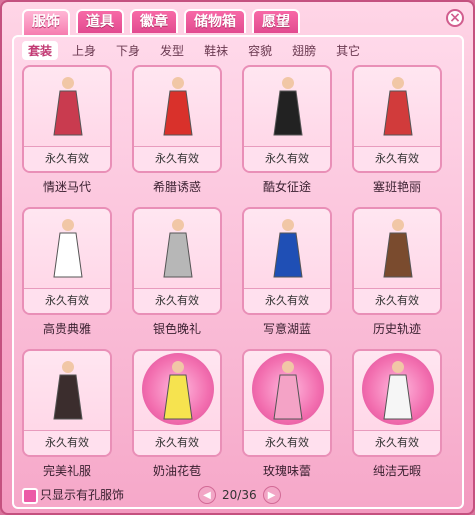 The image size is (475, 515). Describe the element at coordinates (216, 50) in the screenshot. I see `subtab-shoes: 鞋袜` at that location.